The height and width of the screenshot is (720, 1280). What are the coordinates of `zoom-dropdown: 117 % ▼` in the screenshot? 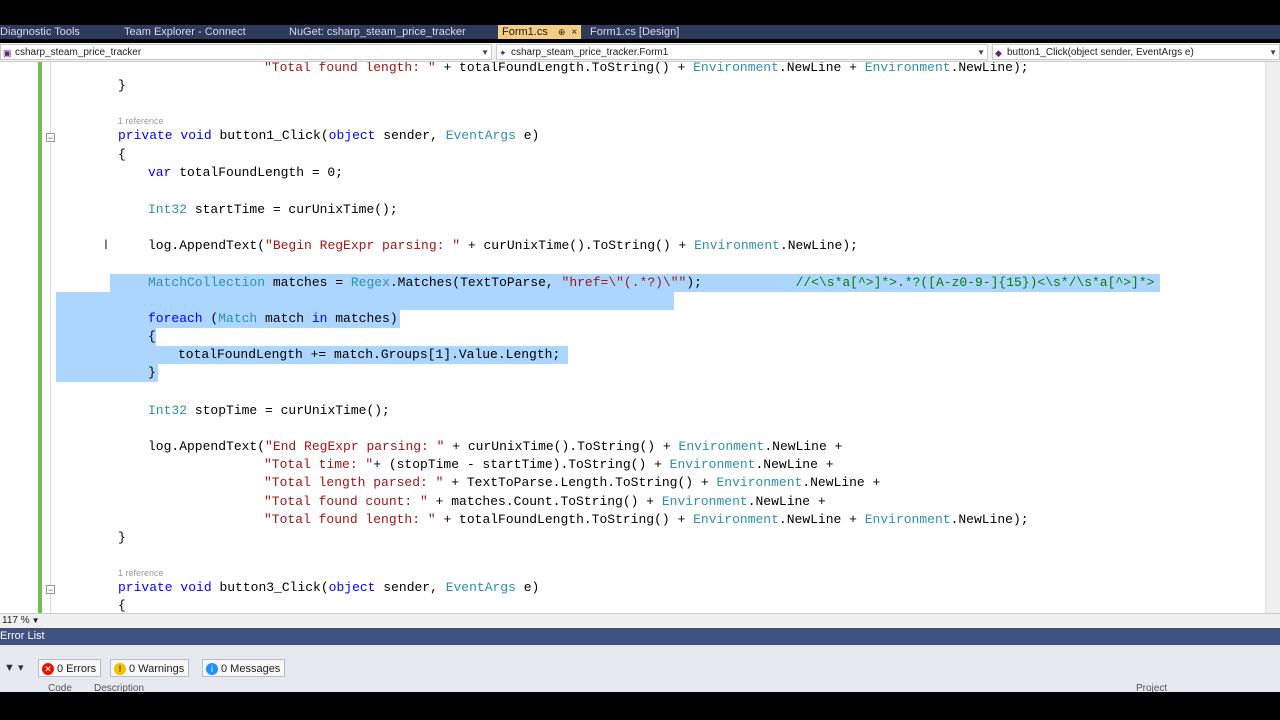 It's located at (21, 621).